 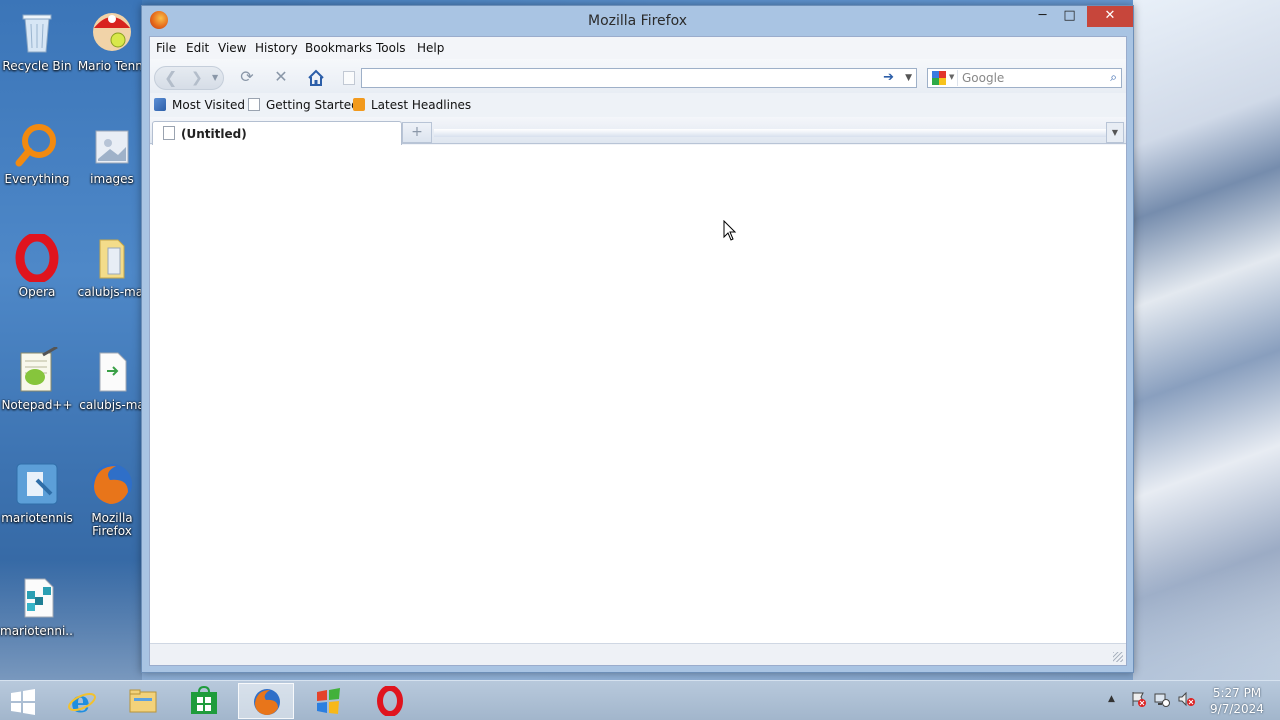 I want to click on file-explorer-icon, so click(x=143, y=701).